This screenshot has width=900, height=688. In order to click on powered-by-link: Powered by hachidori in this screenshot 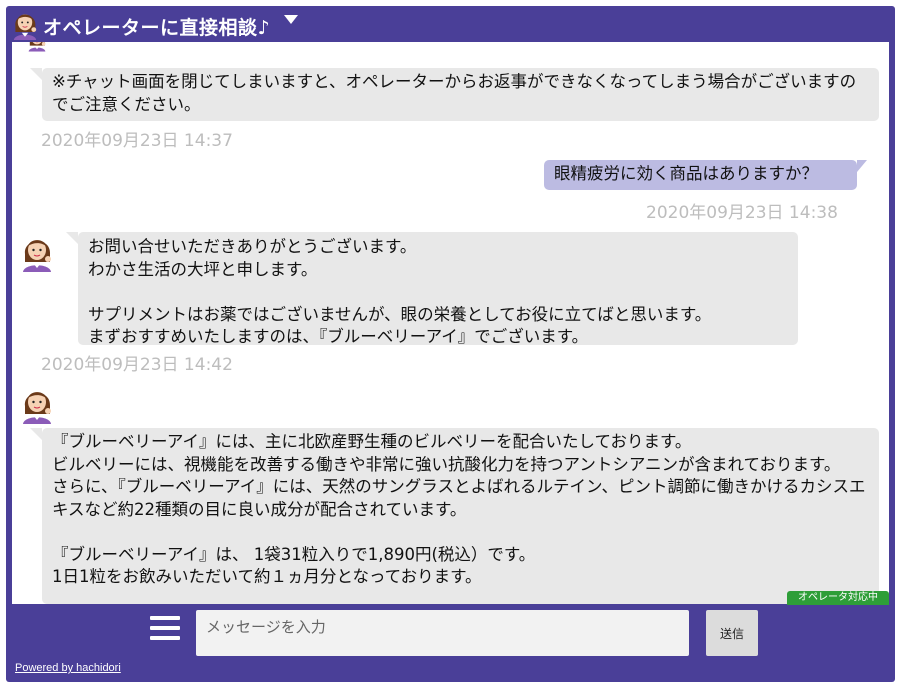, I will do `click(68, 668)`.